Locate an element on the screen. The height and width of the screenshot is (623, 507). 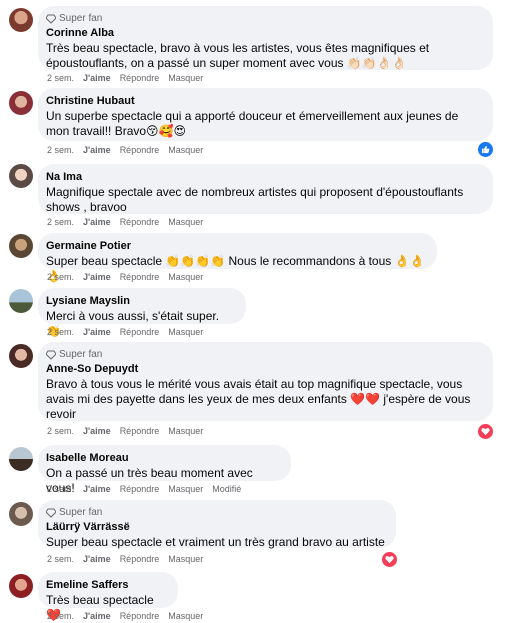
comment-actions: 2 sem. J'aime Répondre Masquer Modifié is located at coordinates (144, 489).